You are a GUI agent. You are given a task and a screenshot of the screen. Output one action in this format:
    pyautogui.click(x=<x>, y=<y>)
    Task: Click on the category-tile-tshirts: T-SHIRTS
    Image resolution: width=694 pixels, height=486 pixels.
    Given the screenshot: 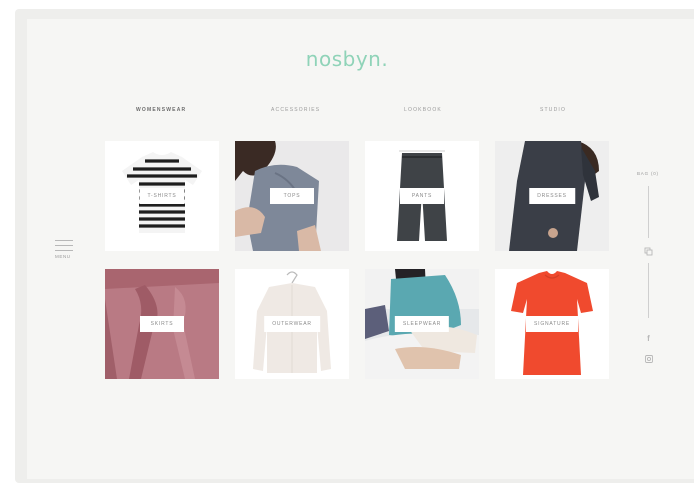 What is the action you would take?
    pyautogui.click(x=162, y=196)
    